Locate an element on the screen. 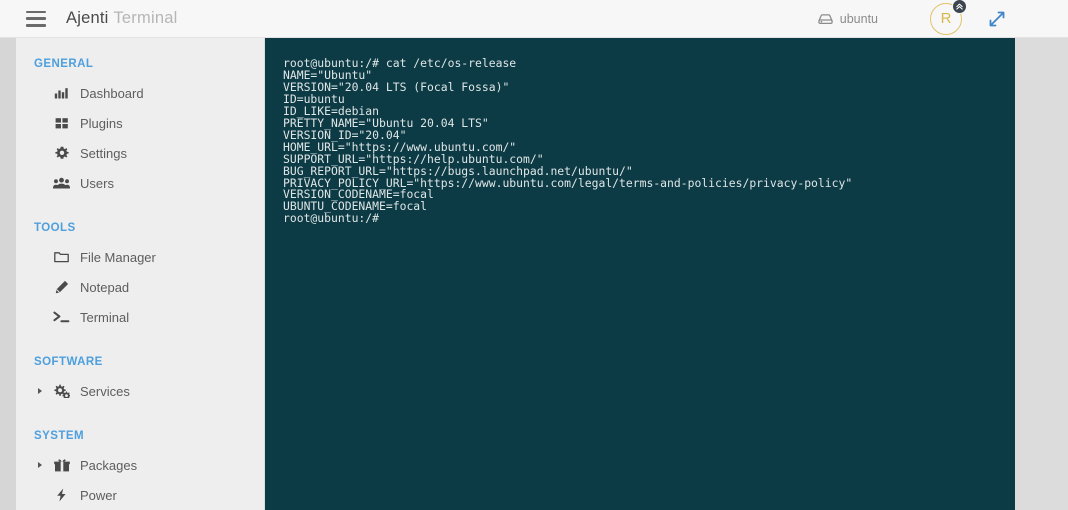 The width and height of the screenshot is (1068, 510). sidebar-item-label: Services is located at coordinates (105, 391).